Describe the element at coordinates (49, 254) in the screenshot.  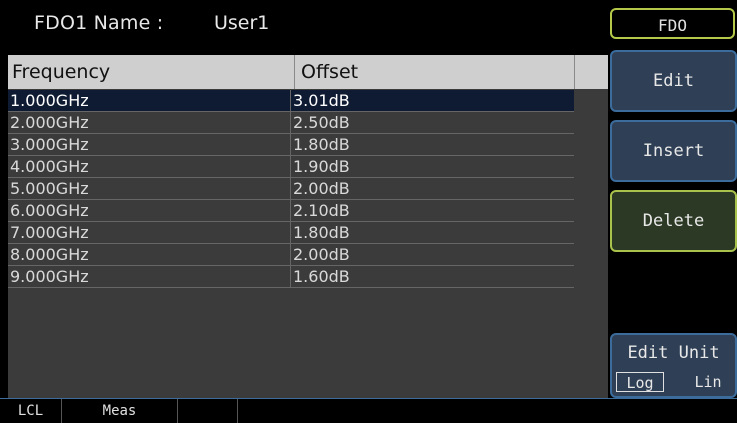
I see `frequency-cell: 8.000GHz` at that location.